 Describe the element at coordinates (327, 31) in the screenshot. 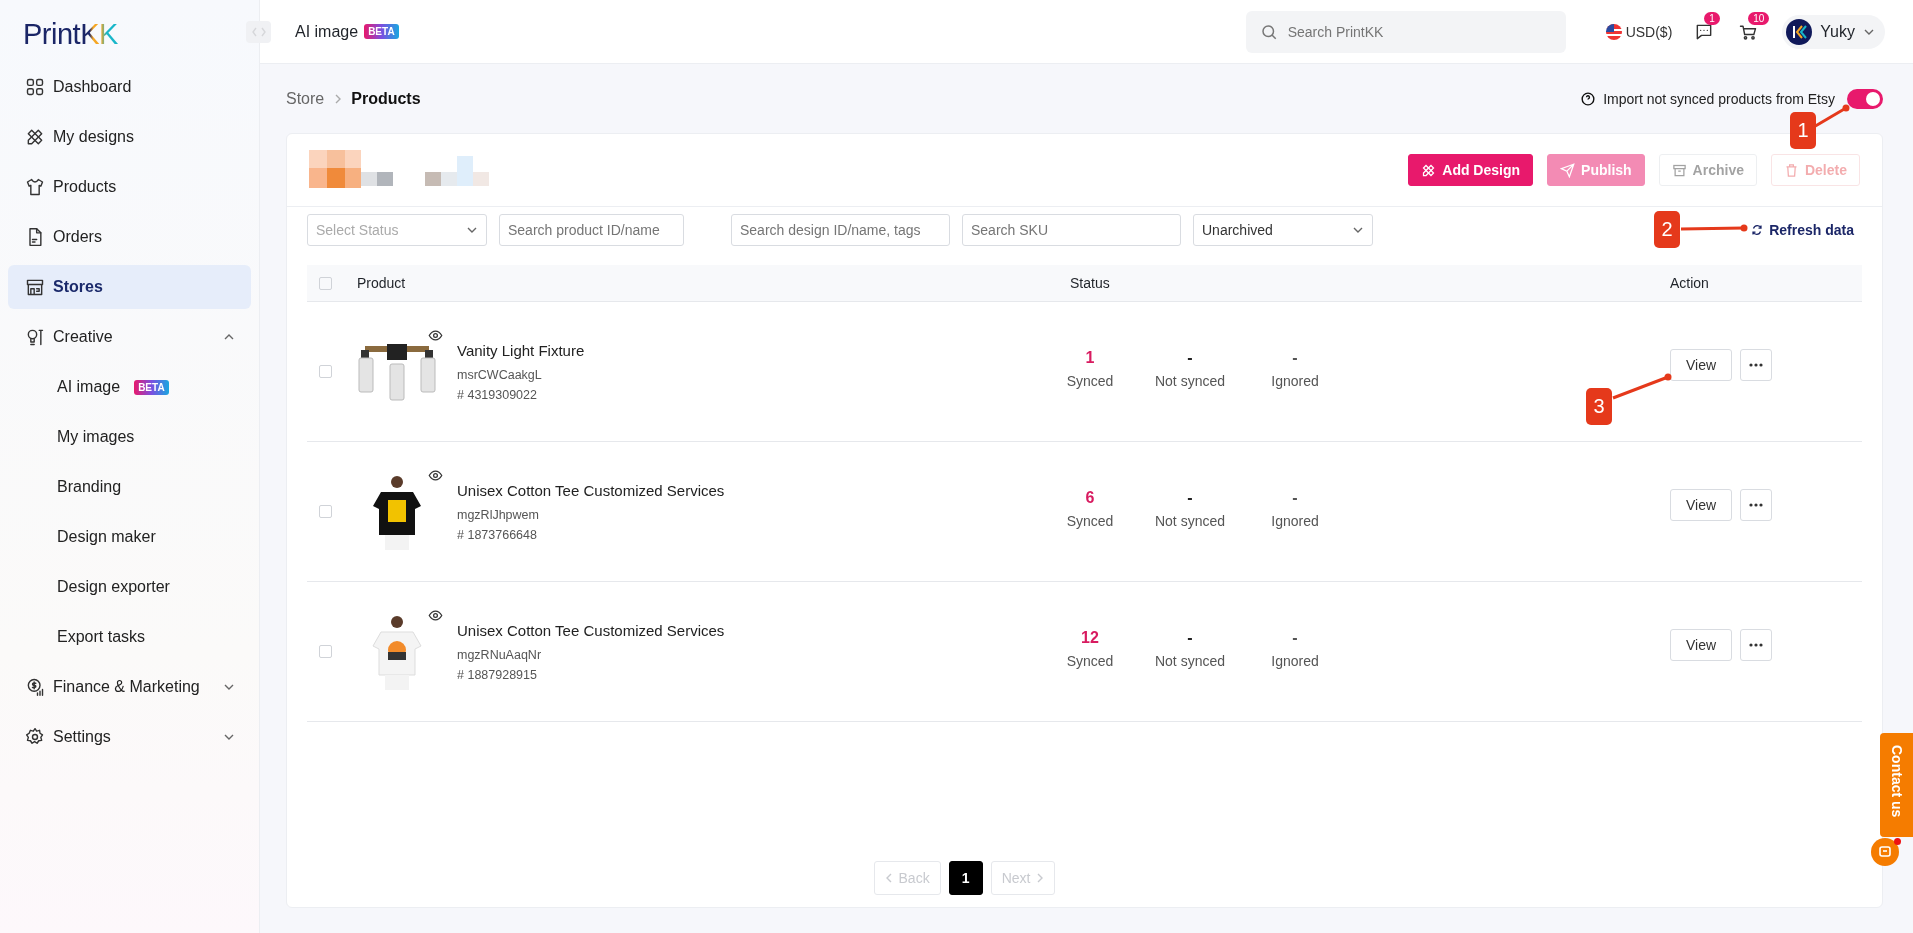

I see `page-title: AI image` at that location.